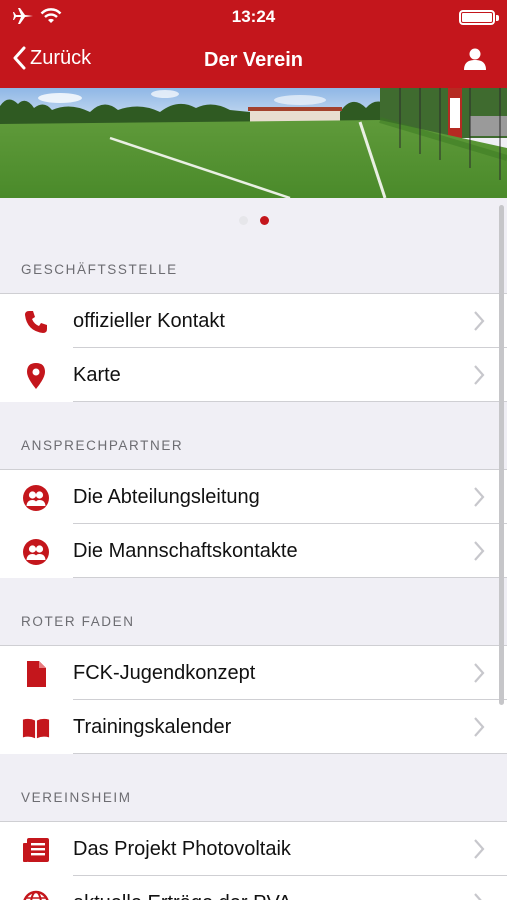  I want to click on row-mannschaftskontakte: Die Mannschaftskontakte, so click(253, 551).